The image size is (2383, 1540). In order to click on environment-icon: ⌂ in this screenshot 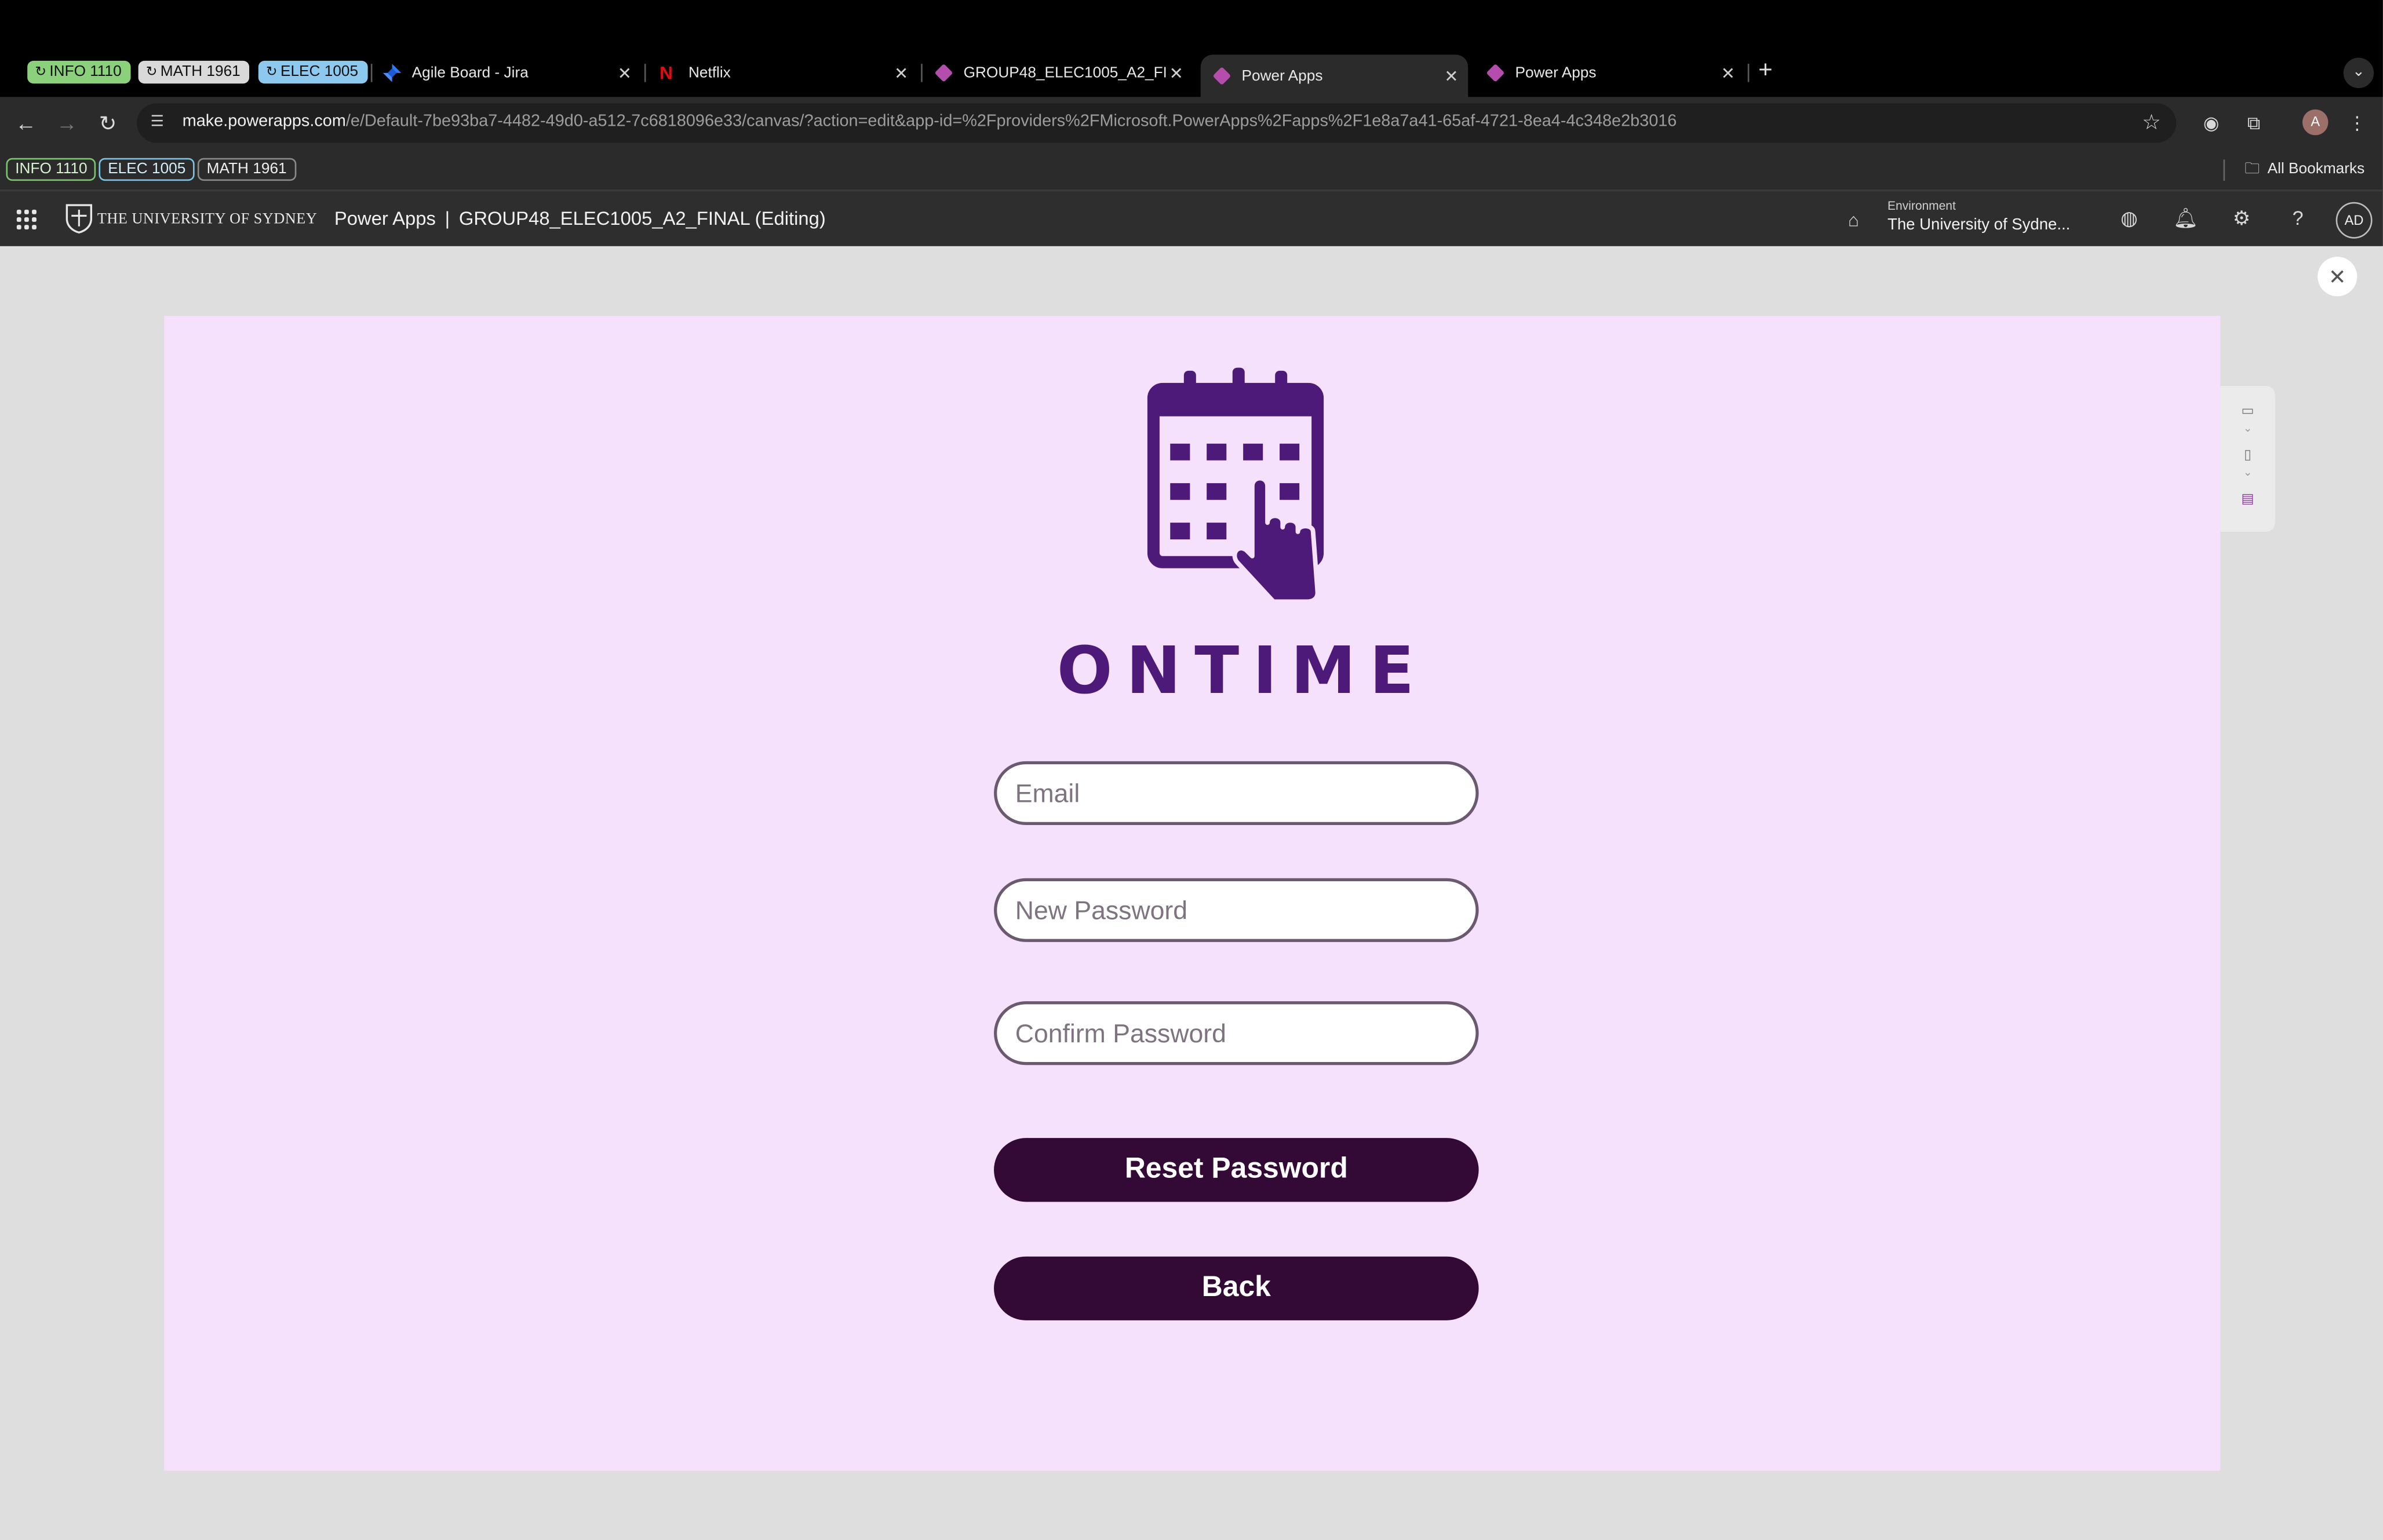, I will do `click(1854, 220)`.